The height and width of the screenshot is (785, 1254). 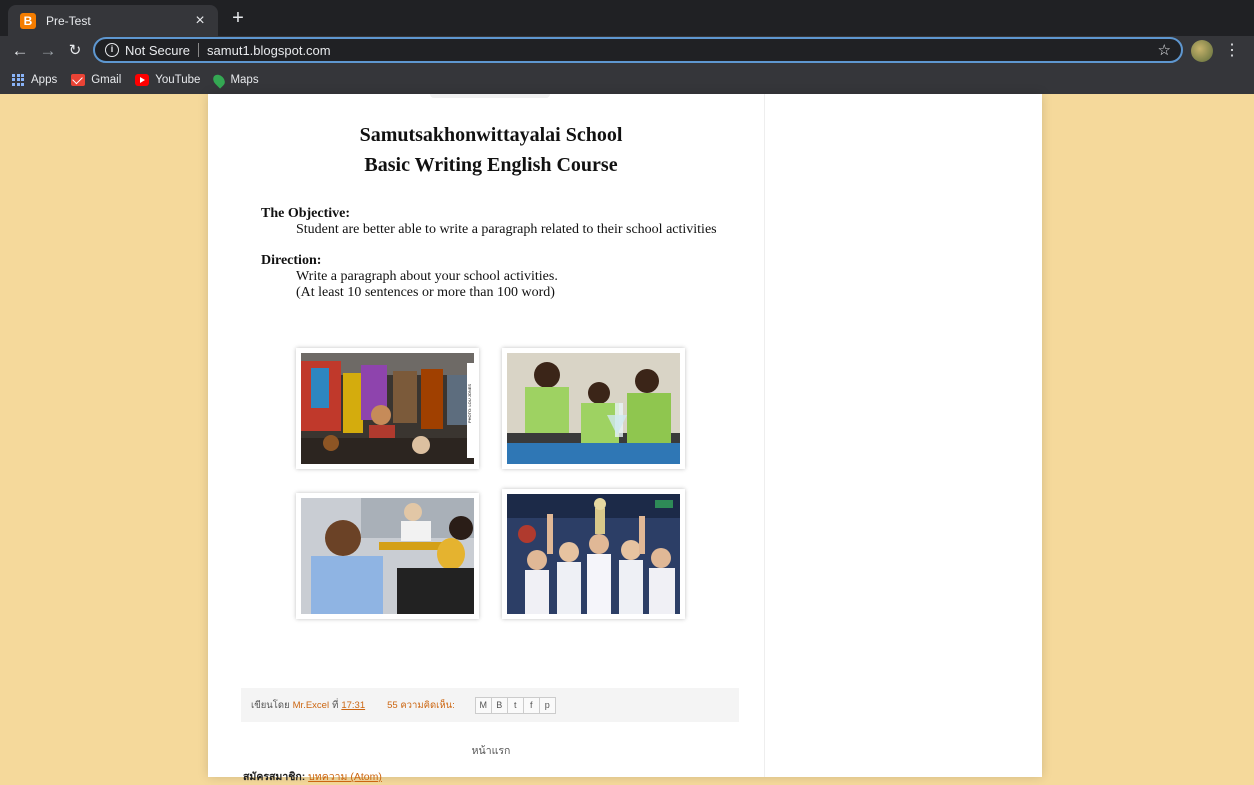 What do you see at coordinates (682, 50) in the screenshot?
I see `url-text: samut1.blogspot.com` at bounding box center [682, 50].